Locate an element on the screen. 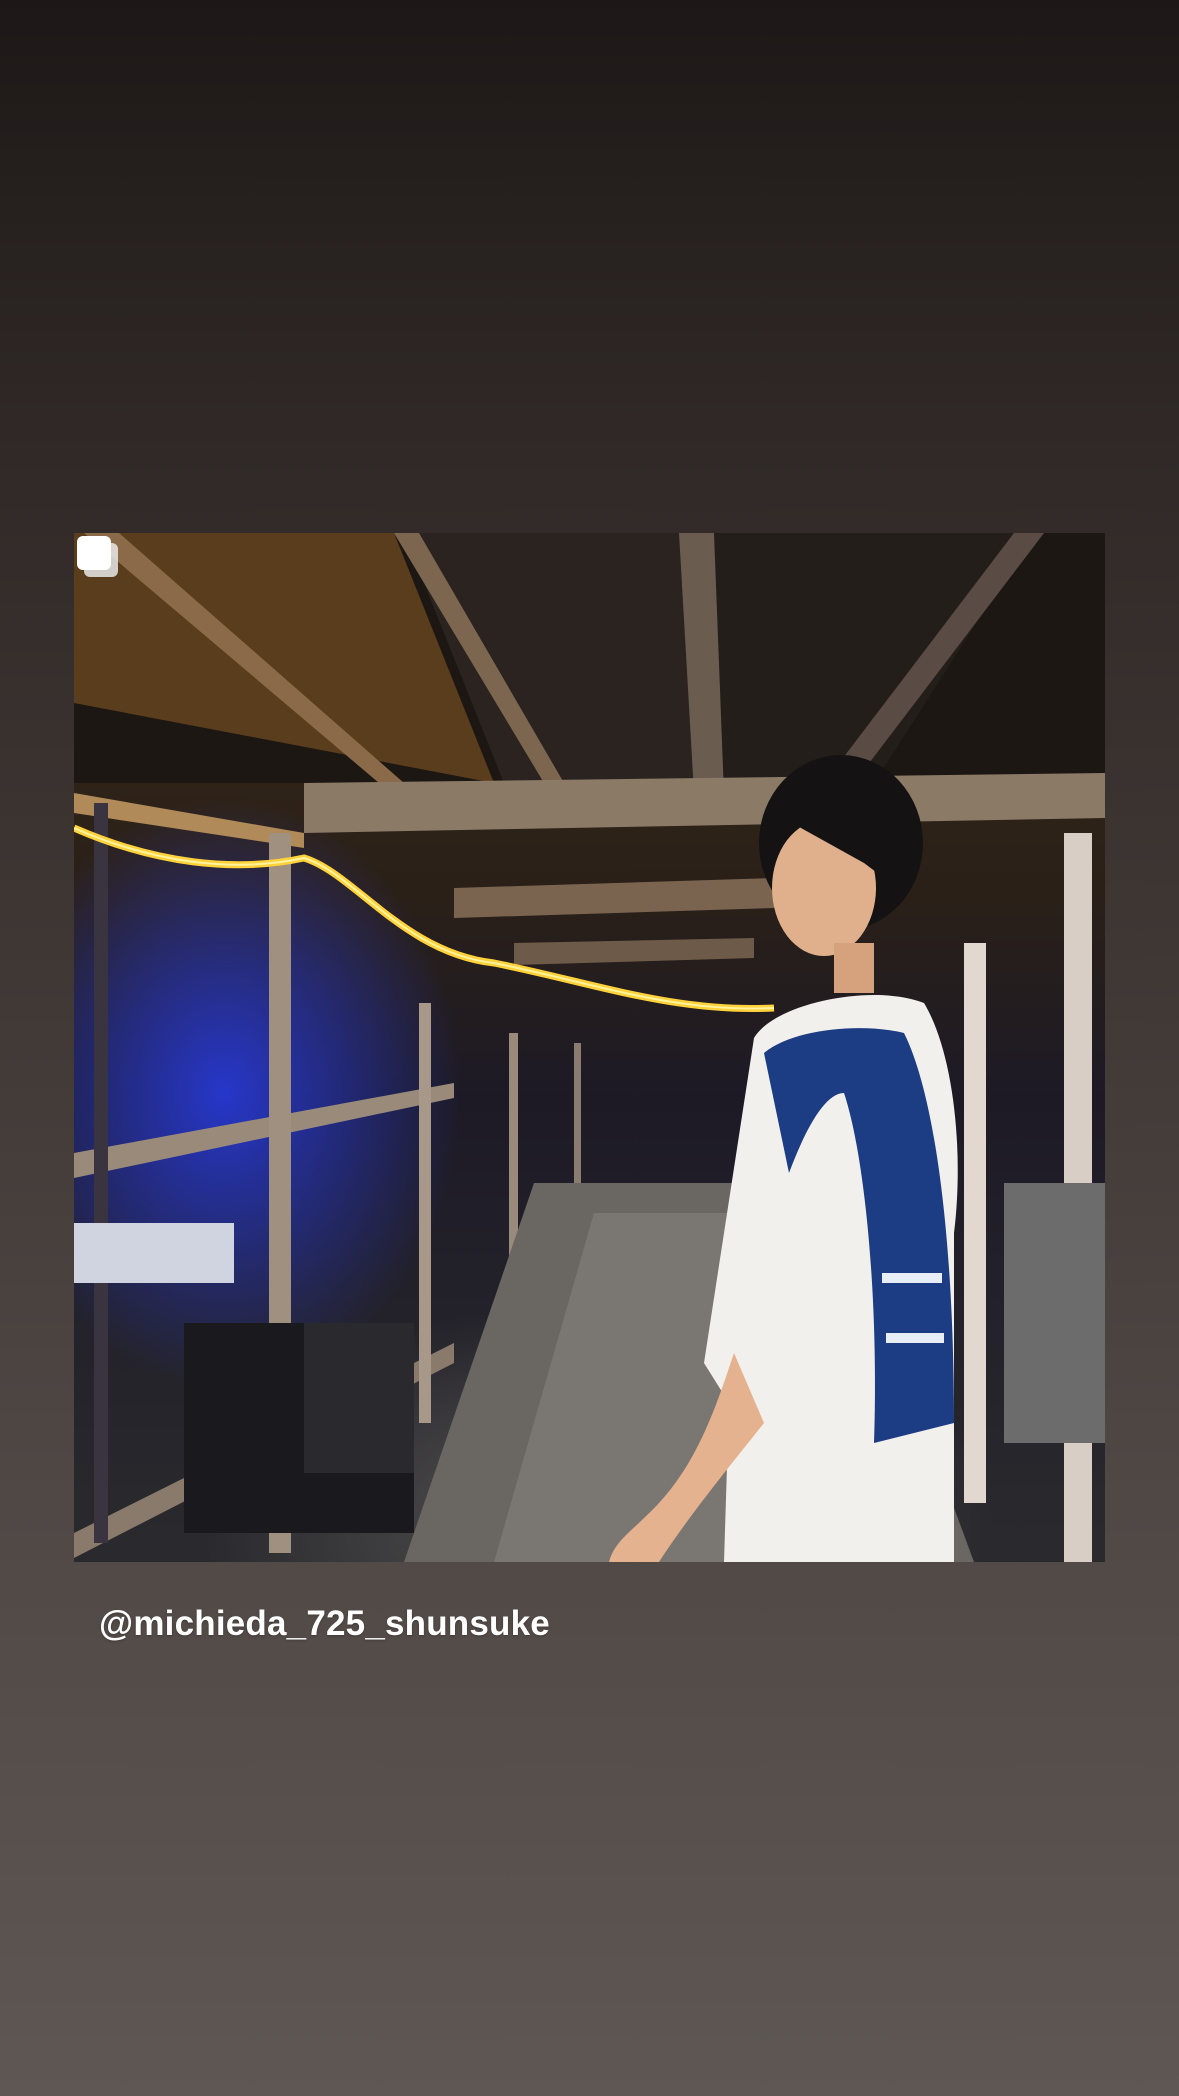 This screenshot has height=2096, width=1179. mention-username: @michieda_725_shunsuke is located at coordinates (324, 1624).